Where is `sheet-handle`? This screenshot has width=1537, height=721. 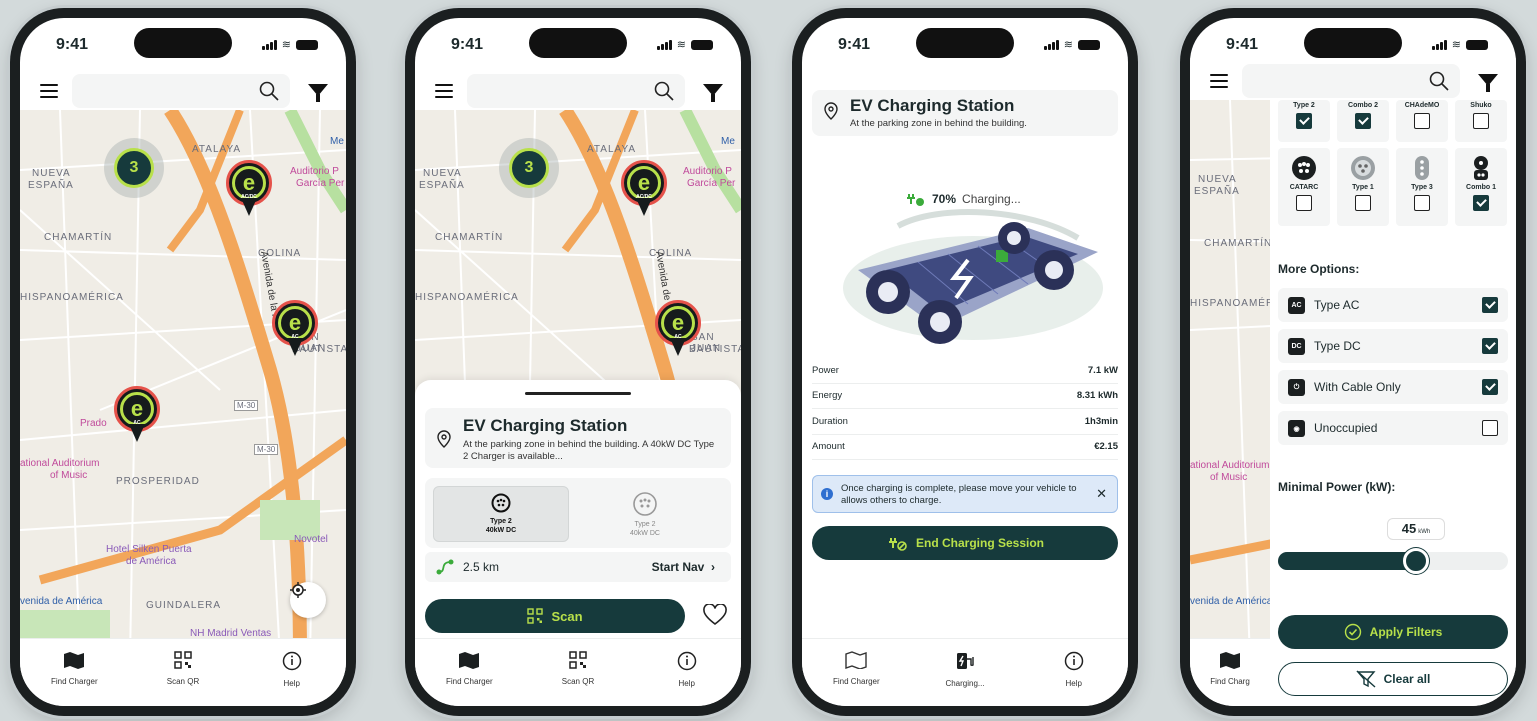
sheet-handle is located at coordinates (578, 393).